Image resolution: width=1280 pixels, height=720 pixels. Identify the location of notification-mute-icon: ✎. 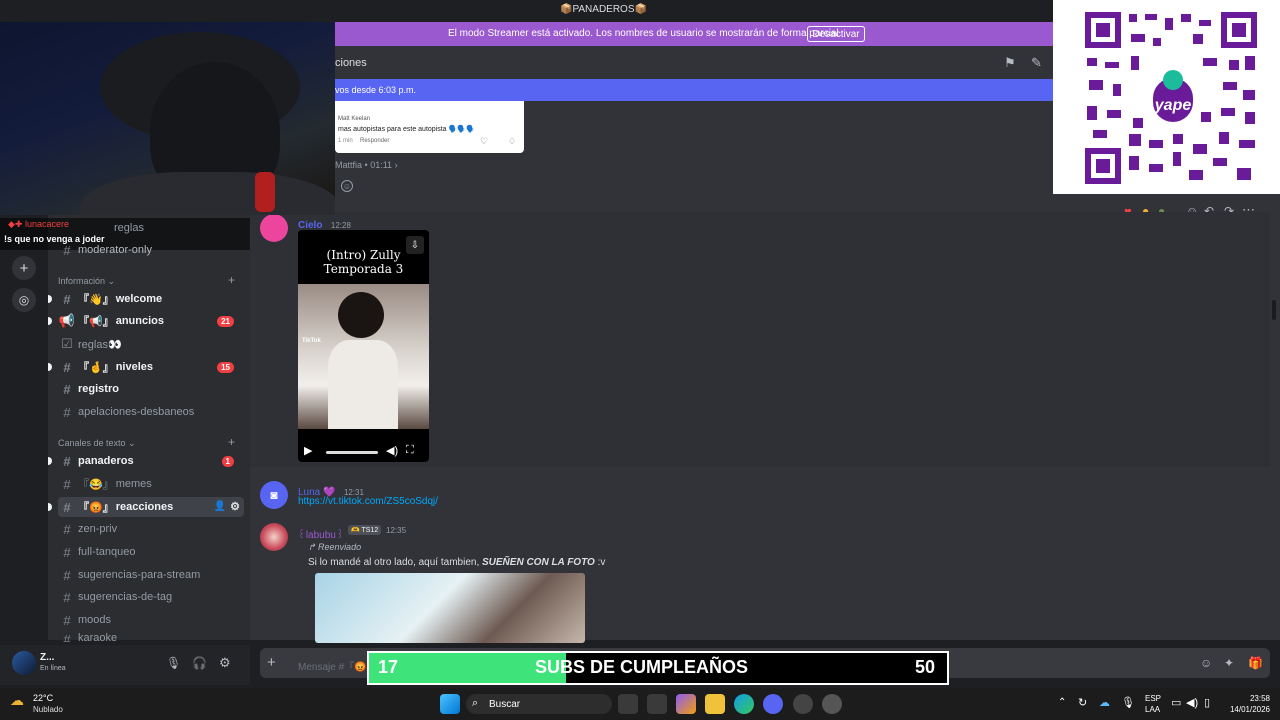
(1036, 63).